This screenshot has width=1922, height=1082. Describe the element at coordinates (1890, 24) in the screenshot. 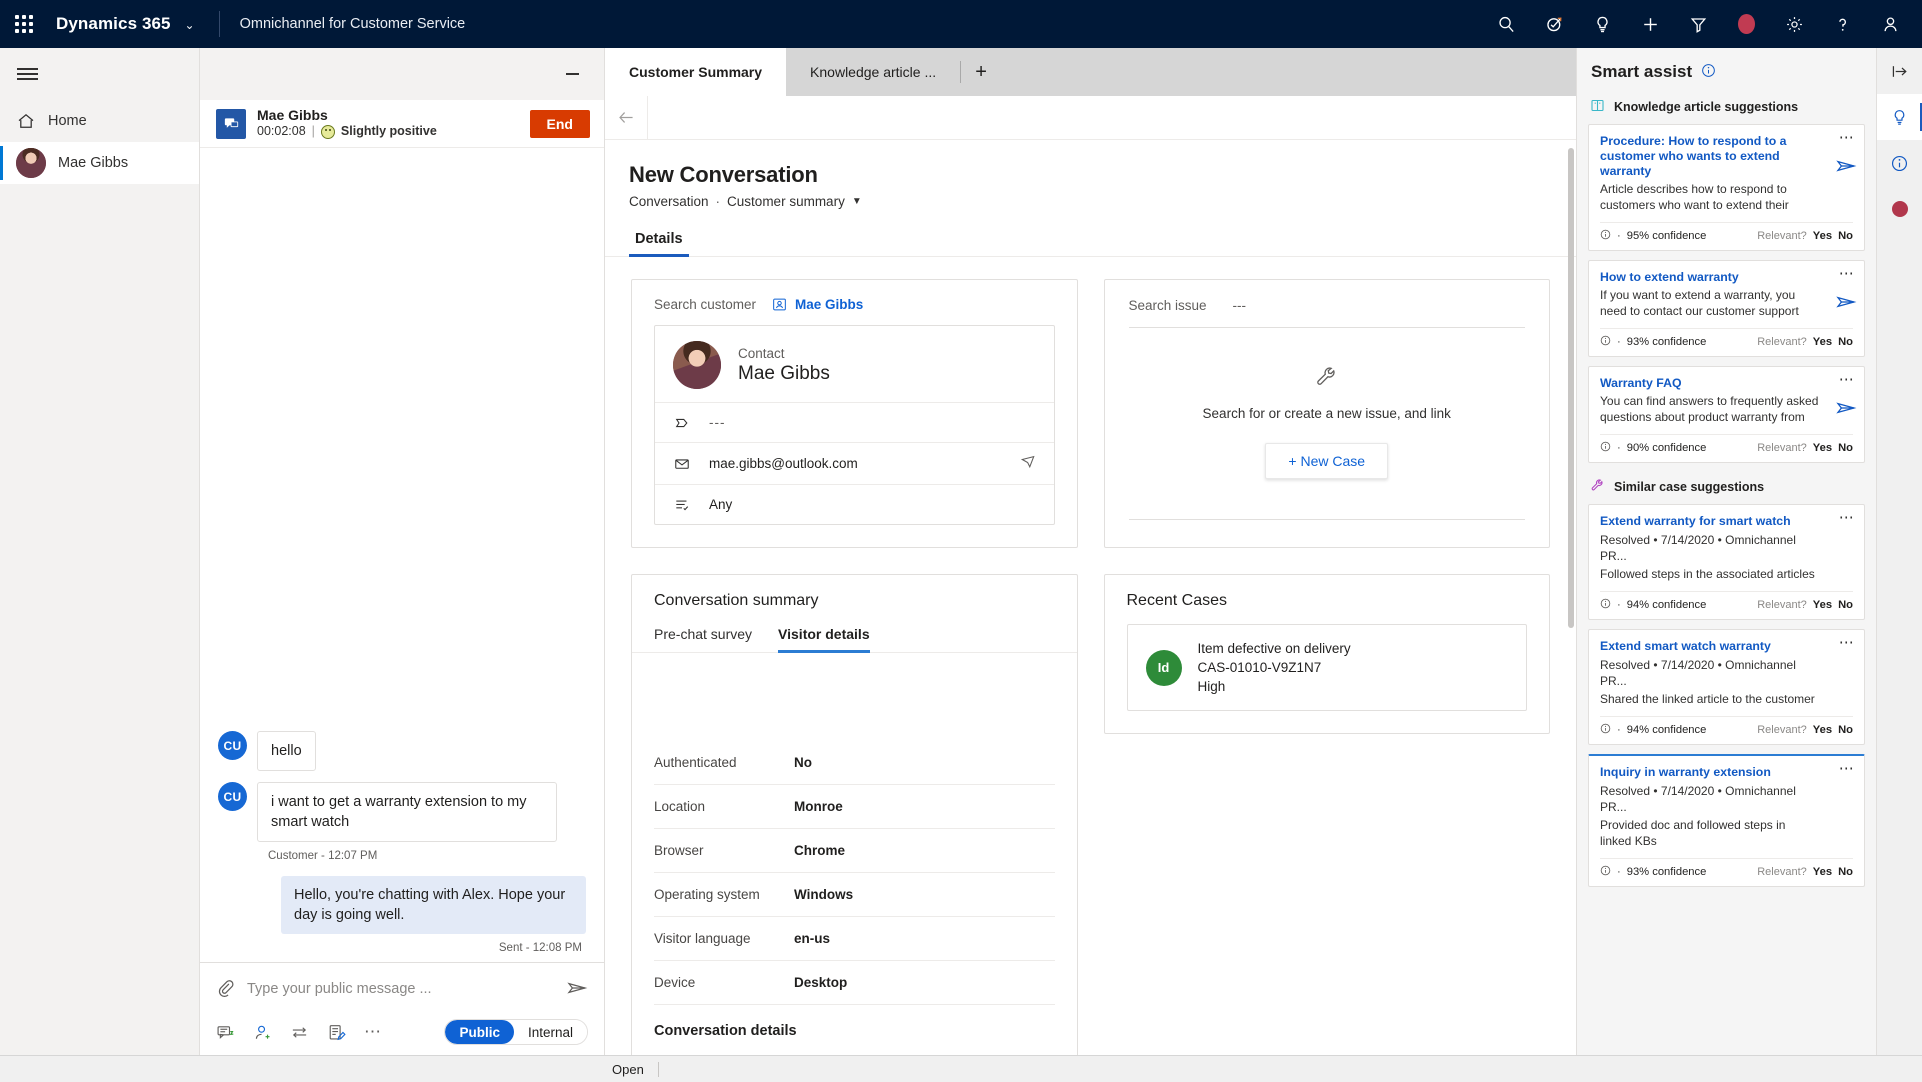

I see `user-account-icon` at that location.